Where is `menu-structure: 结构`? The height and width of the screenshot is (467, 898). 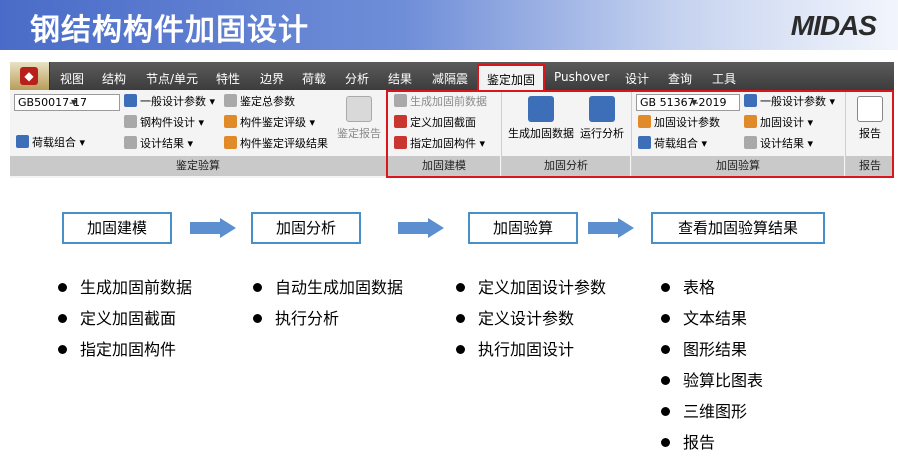
menu-structure: 结构 is located at coordinates (114, 78).